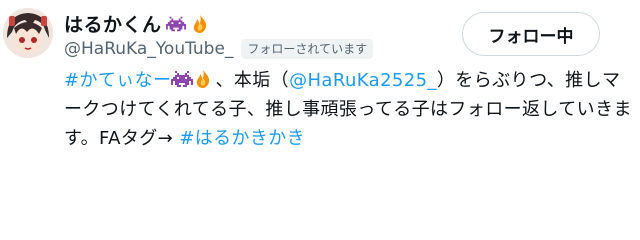  Describe the element at coordinates (531, 34) in the screenshot. I see `following-button: フォロー中` at that location.